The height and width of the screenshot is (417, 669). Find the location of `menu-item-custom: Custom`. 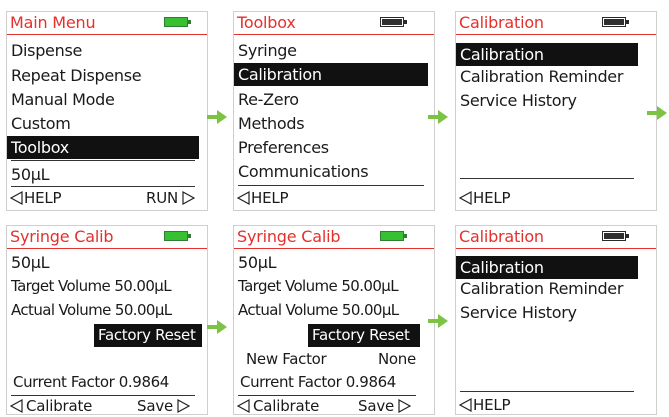

menu-item-custom: Custom is located at coordinates (102, 123).